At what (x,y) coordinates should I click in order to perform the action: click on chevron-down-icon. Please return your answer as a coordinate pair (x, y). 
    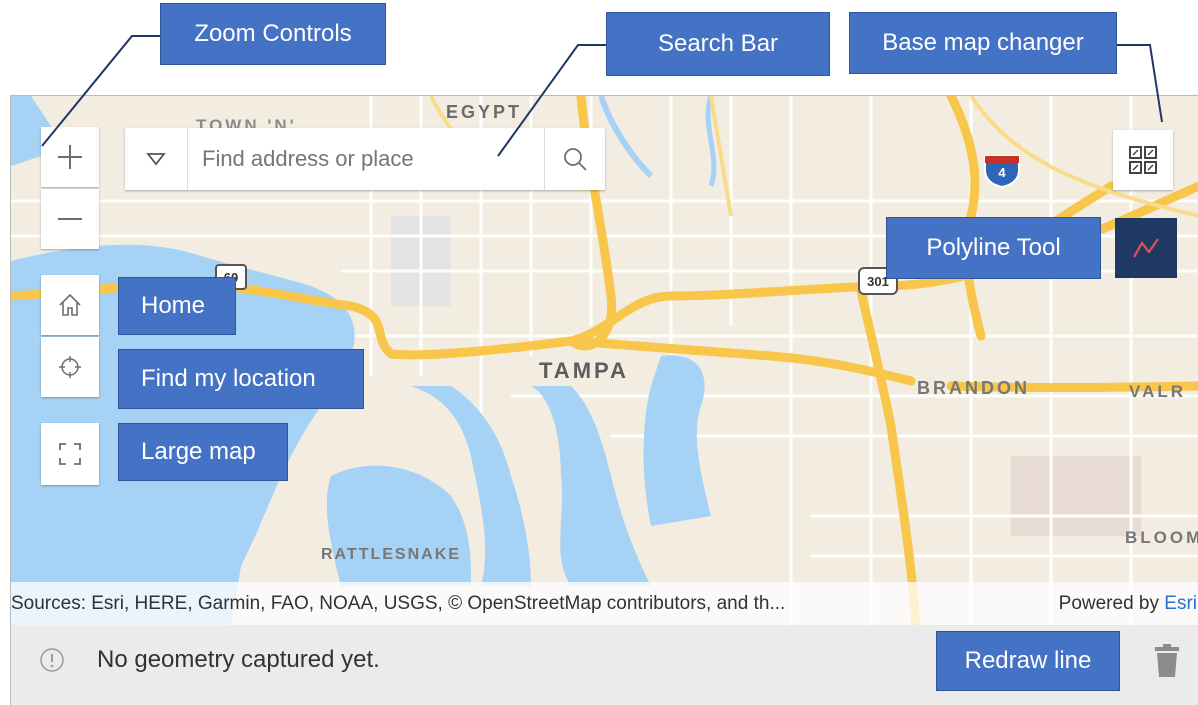
    Looking at the image, I should click on (156, 159).